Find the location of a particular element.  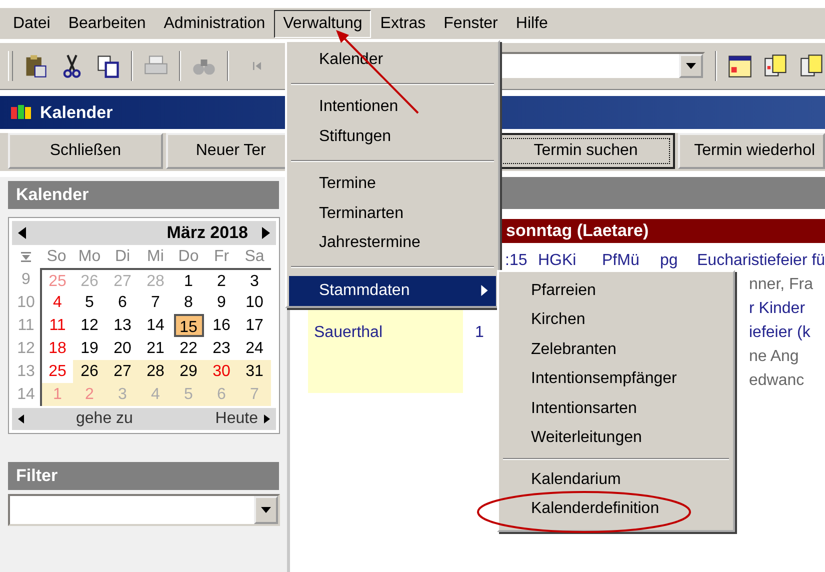

weekday-label: So is located at coordinates (56, 257).